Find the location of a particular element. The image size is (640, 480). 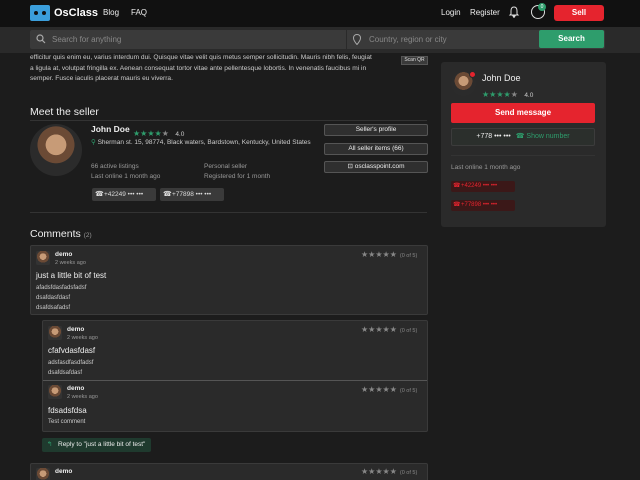

meet-seller-heading: Meet the seller is located at coordinates (64, 112).